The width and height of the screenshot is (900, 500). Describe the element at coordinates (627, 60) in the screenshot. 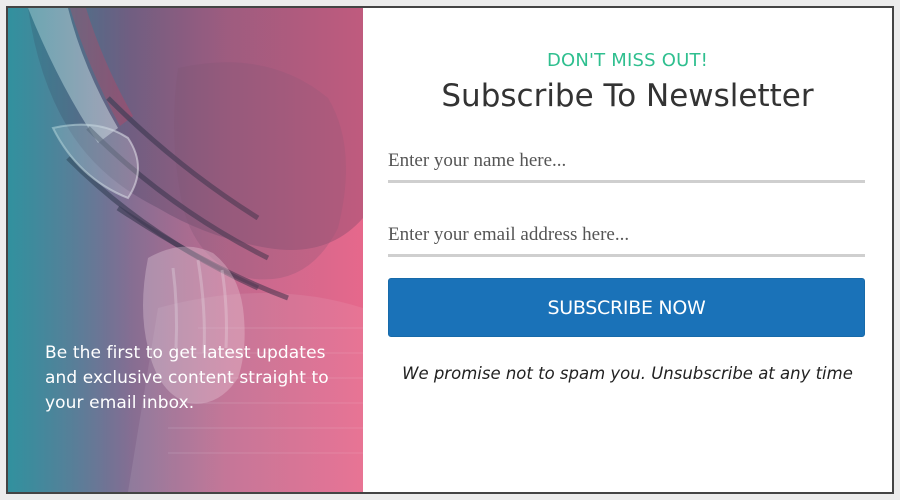

I see `eyebrow-heading: DON'T MISS OUT!` at that location.